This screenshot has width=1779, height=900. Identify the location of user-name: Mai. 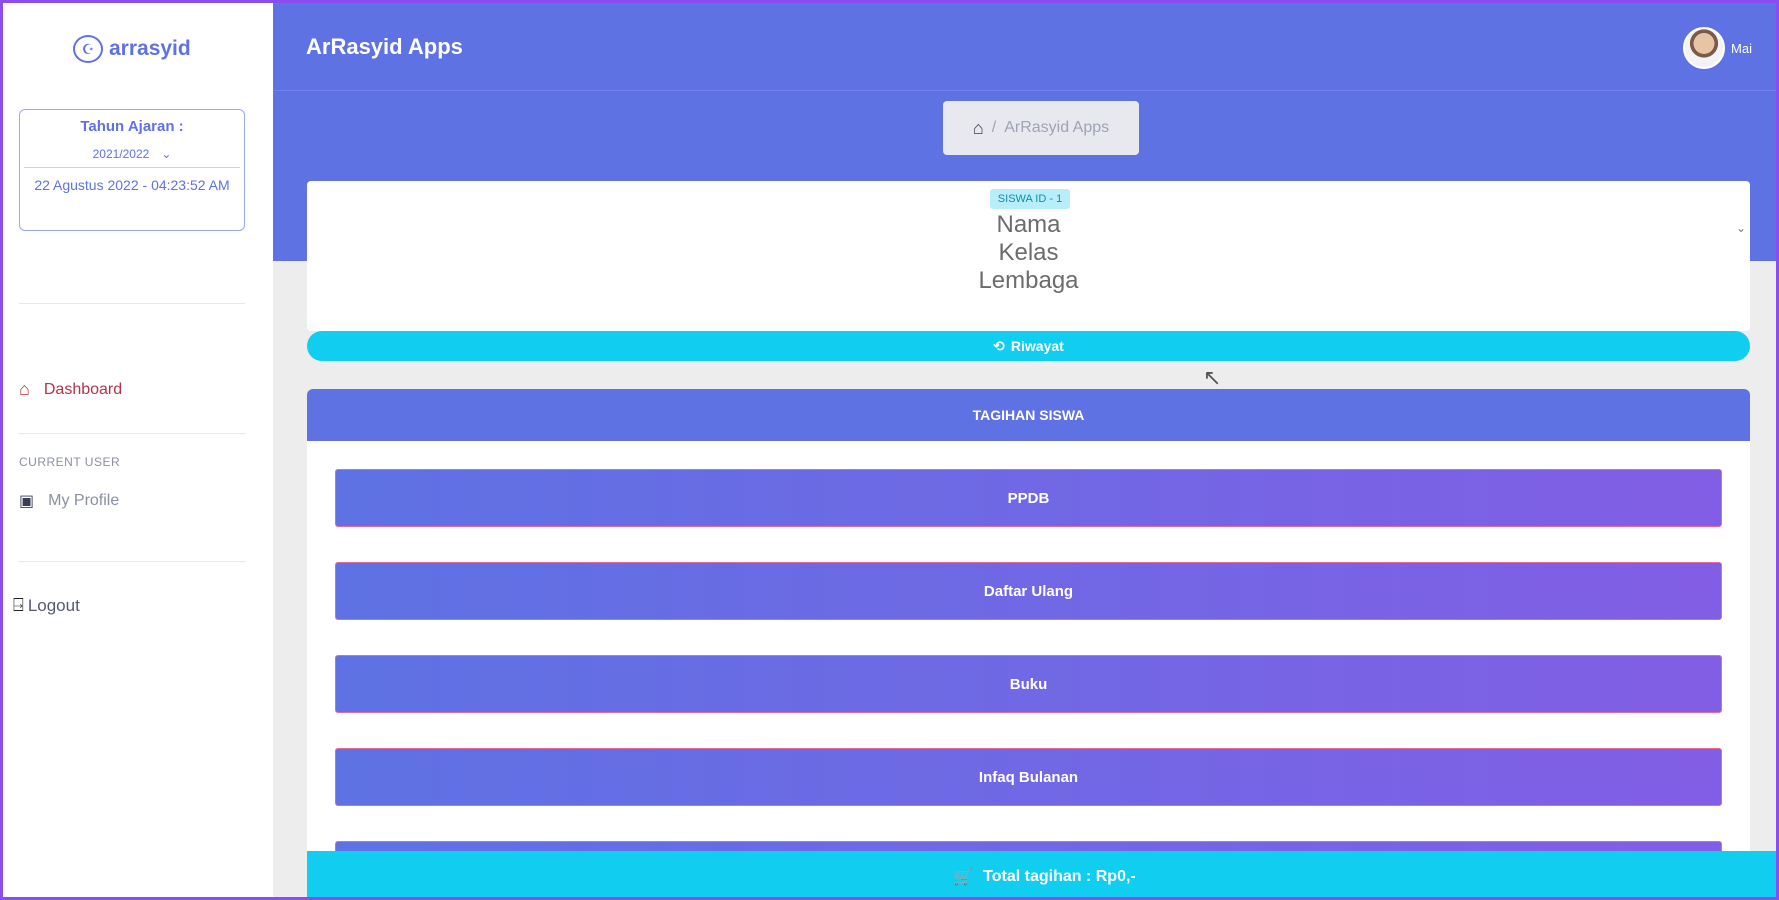
(1741, 48).